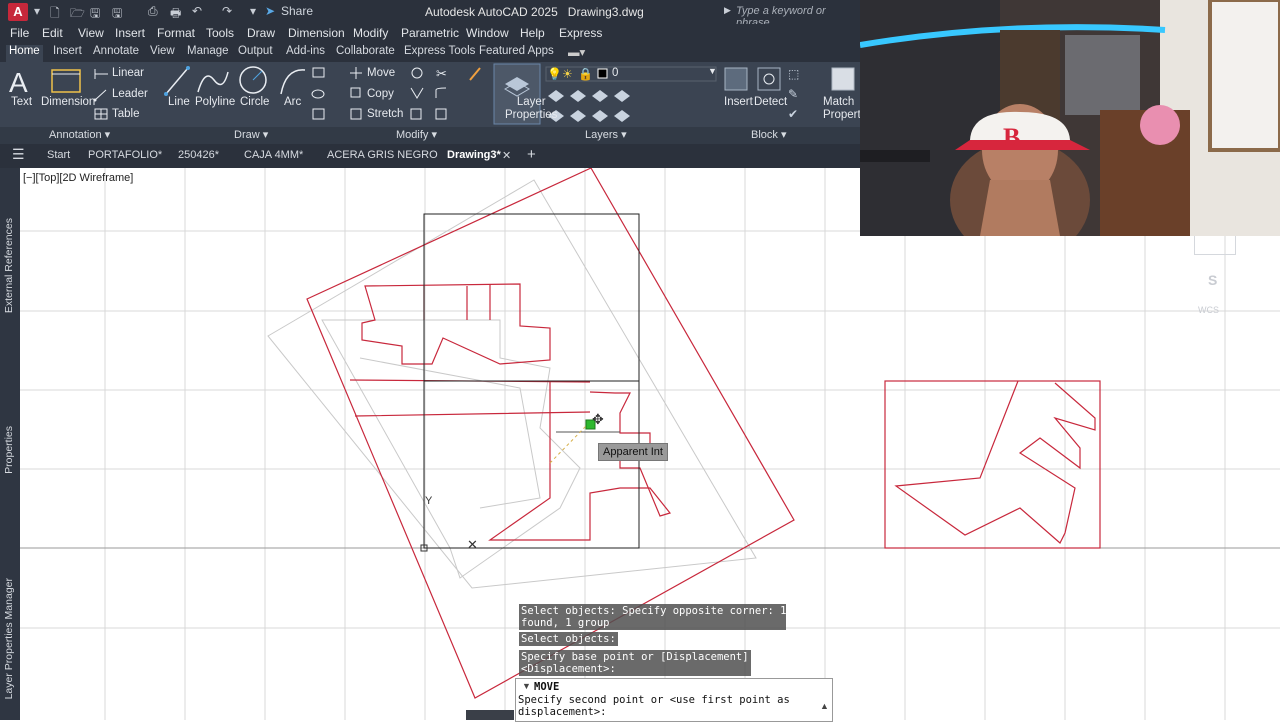  Describe the element at coordinates (472, 544) in the screenshot. I see `ucs-x-label: ✕` at that location.